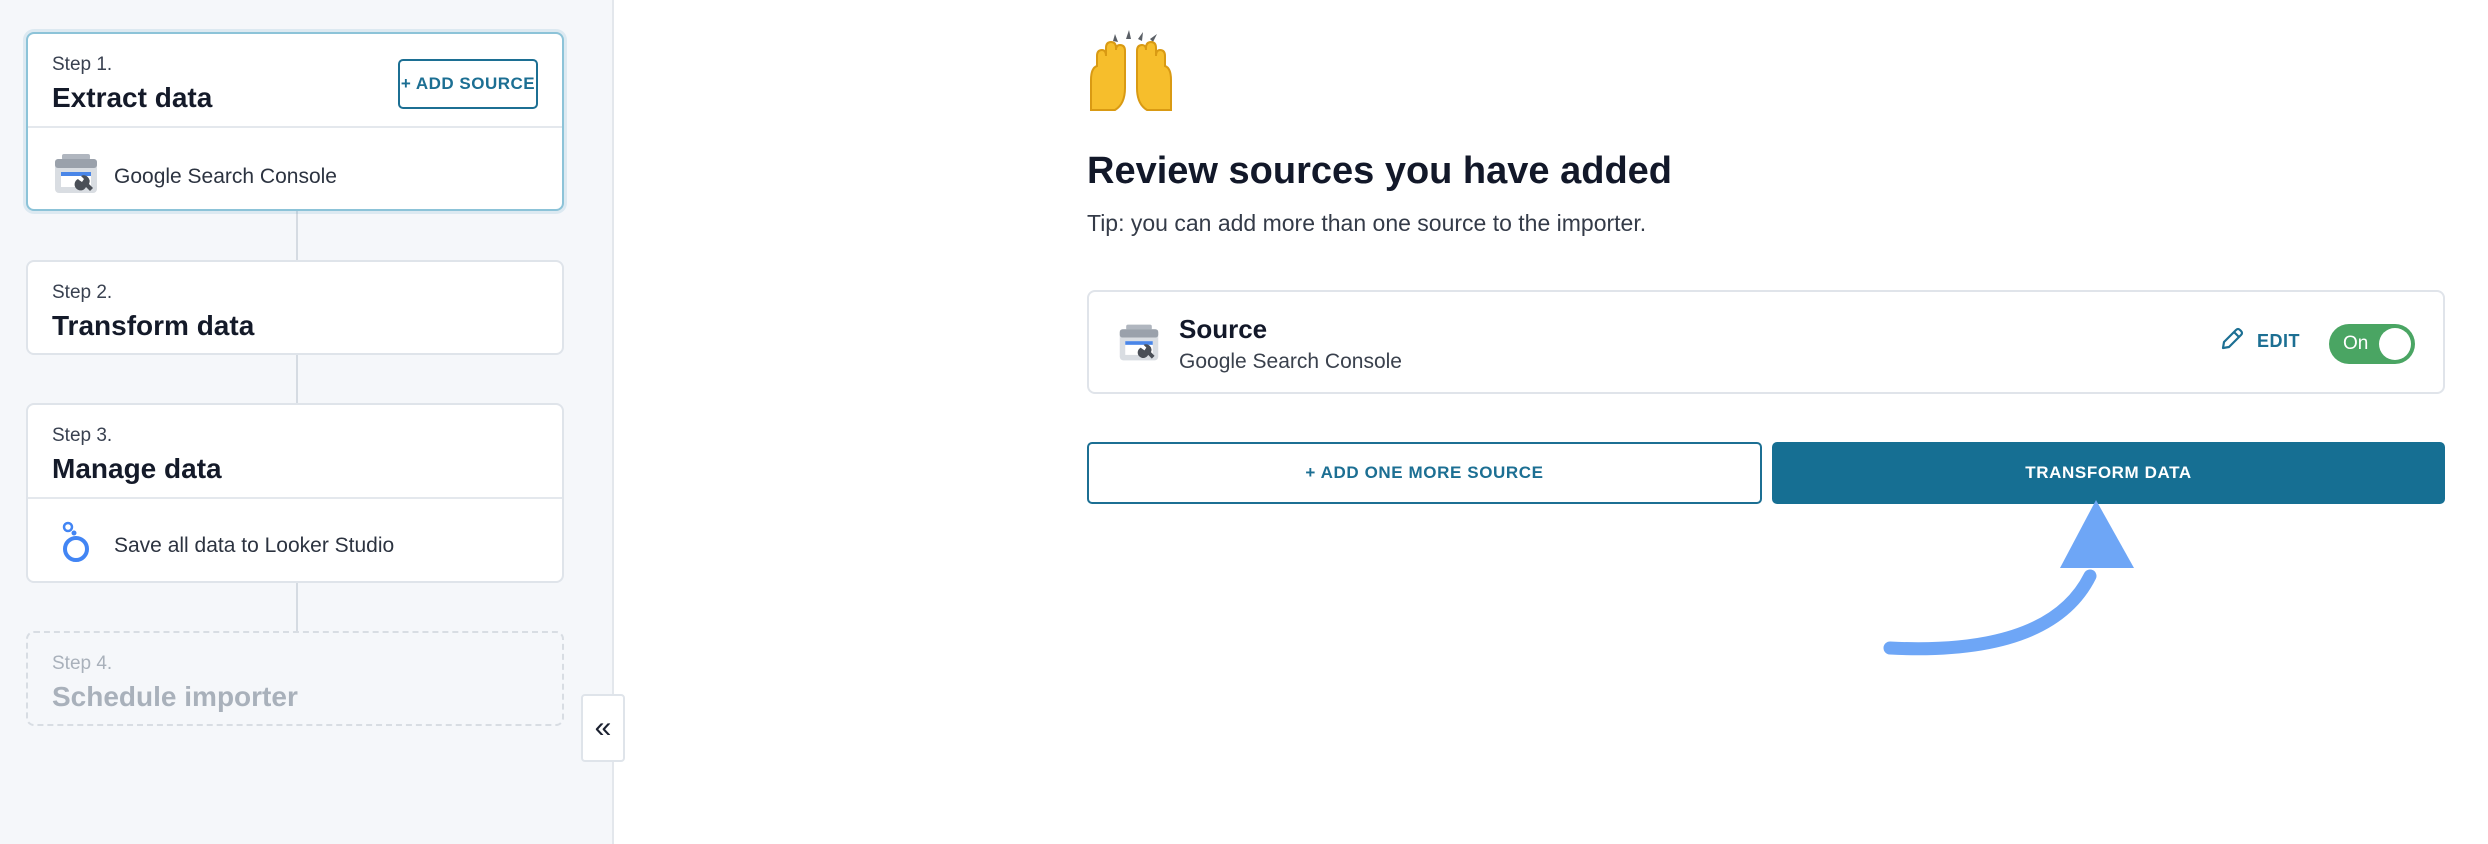 The width and height of the screenshot is (2488, 844). What do you see at coordinates (1131, 72) in the screenshot?
I see `raising-hands-icon` at bounding box center [1131, 72].